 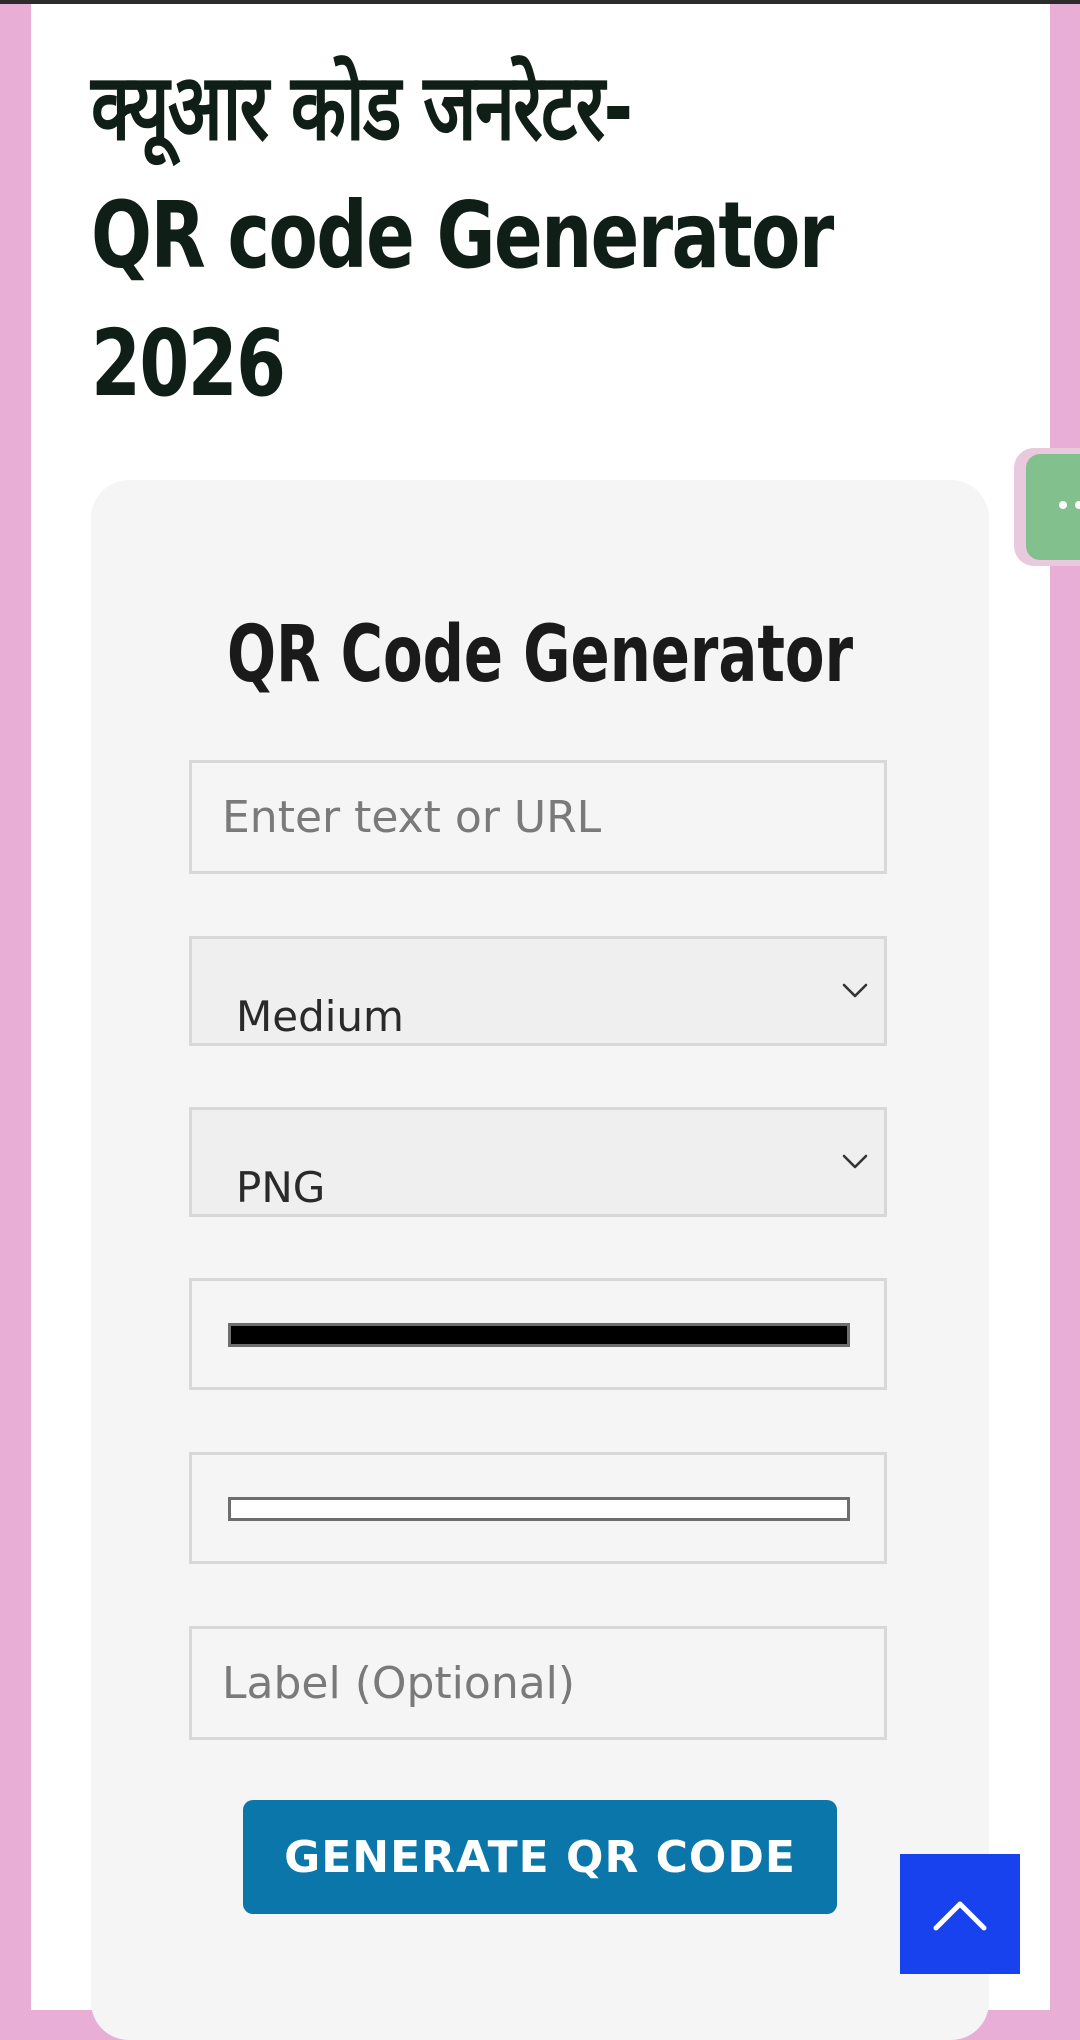 I want to click on format-value: PNG, so click(x=281, y=1187).